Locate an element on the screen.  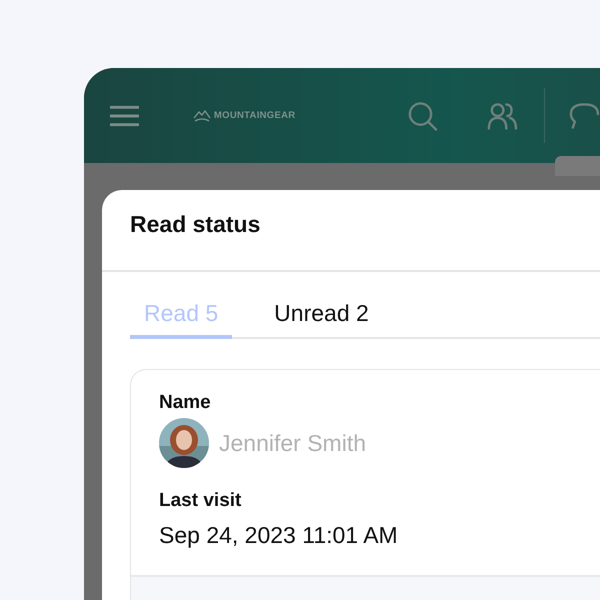
mountain-icon is located at coordinates (201, 116).